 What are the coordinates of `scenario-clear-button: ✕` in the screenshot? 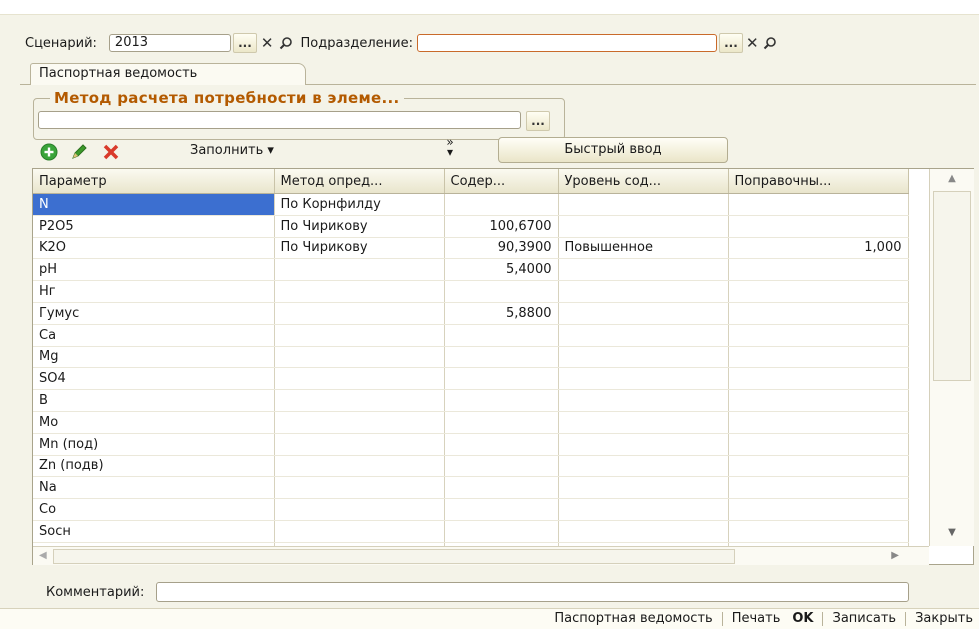 It's located at (267, 43).